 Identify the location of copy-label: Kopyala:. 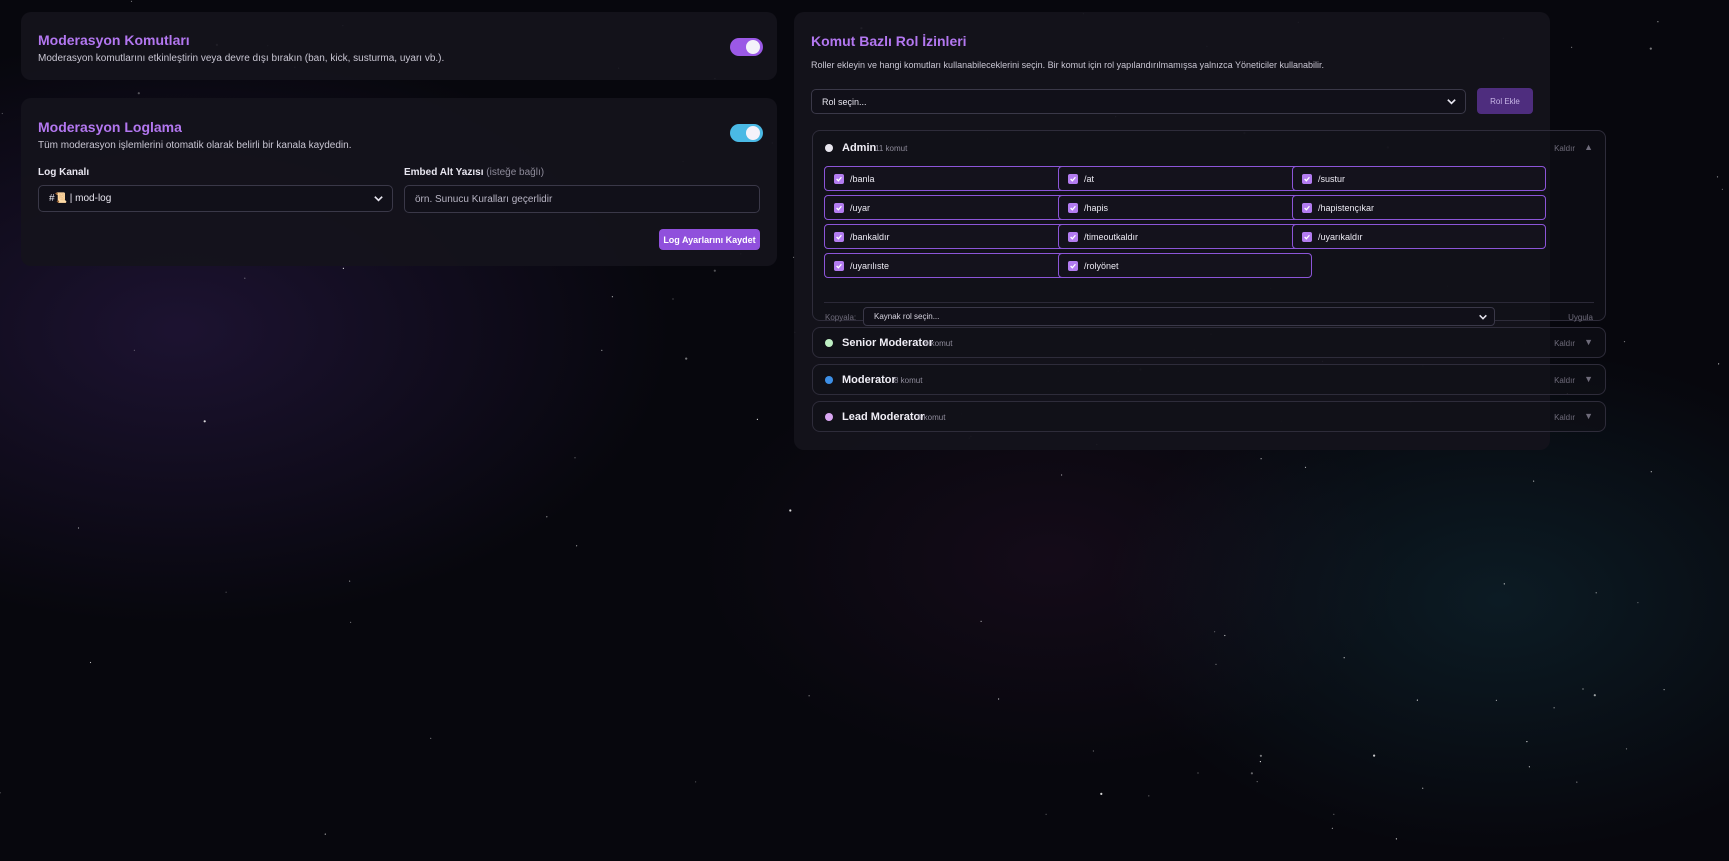
(841, 317).